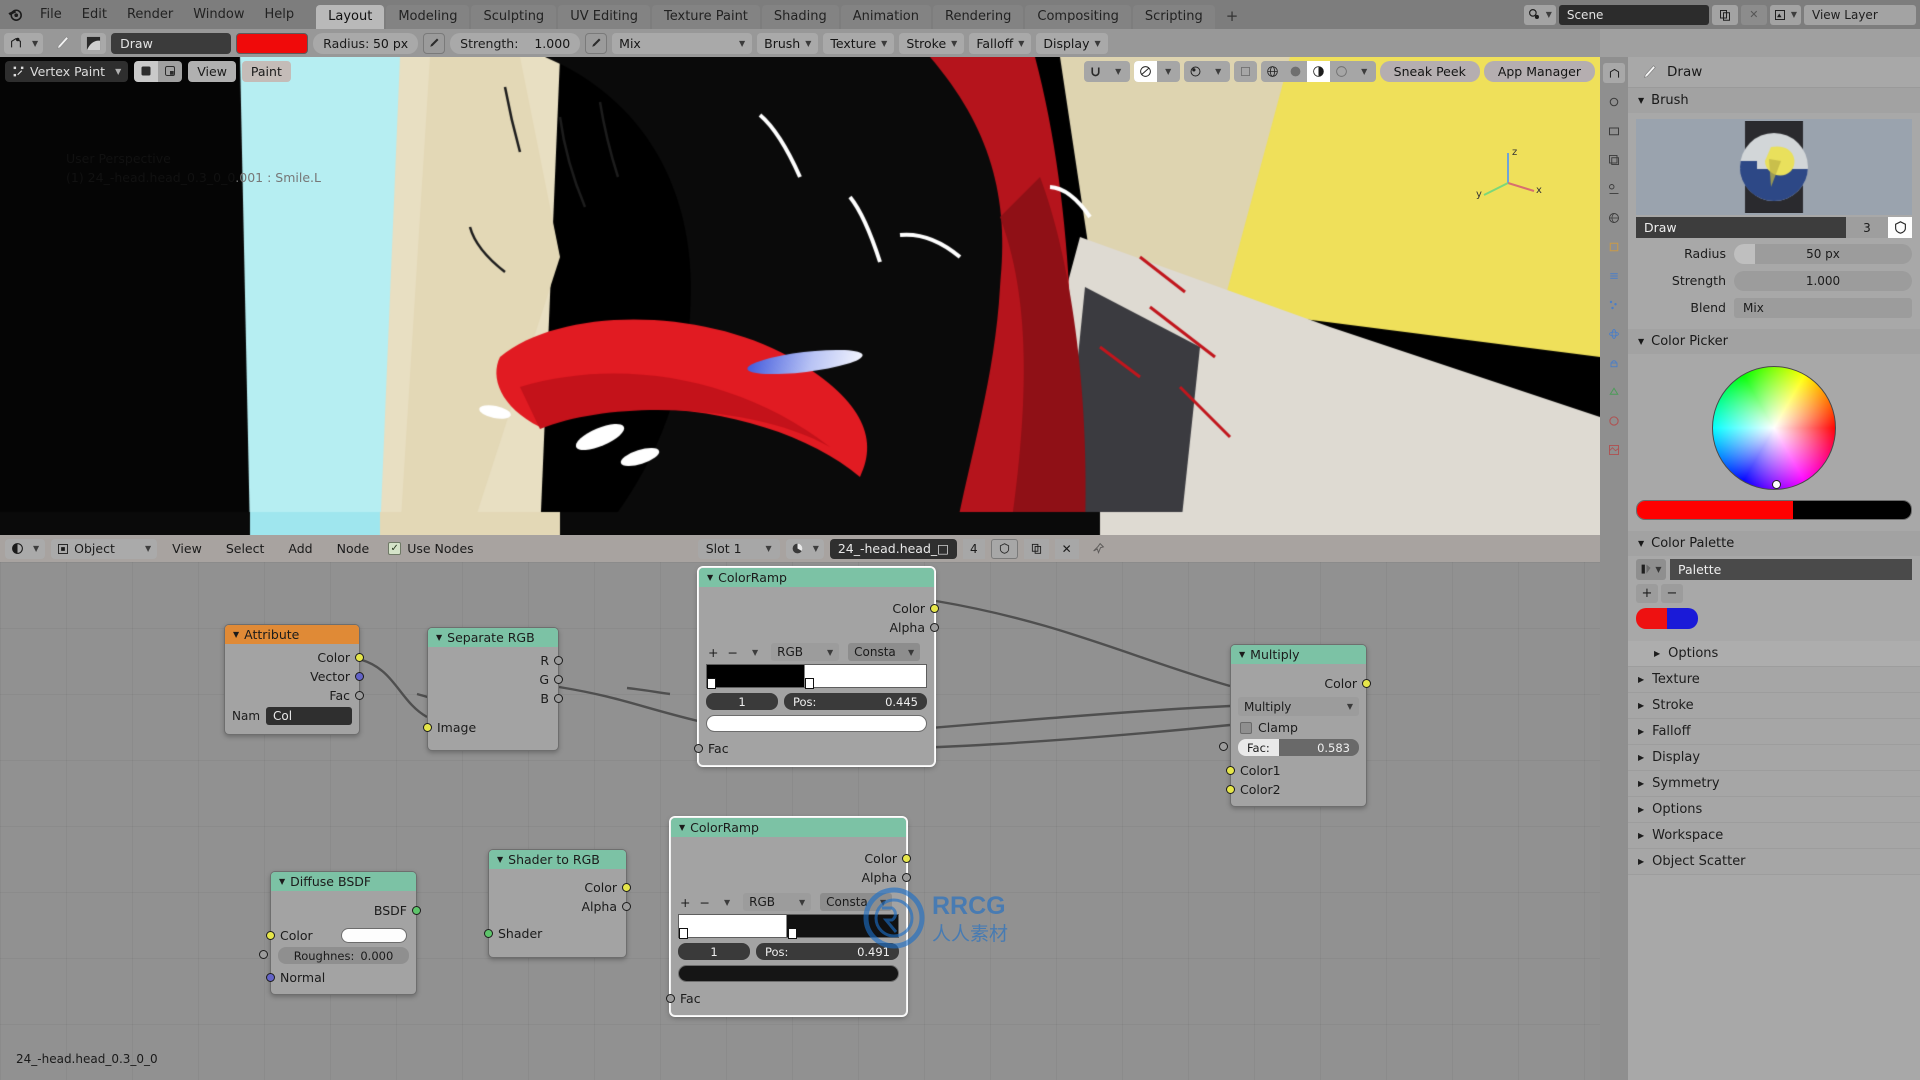  I want to click on property-tab-tool, so click(1614, 73).